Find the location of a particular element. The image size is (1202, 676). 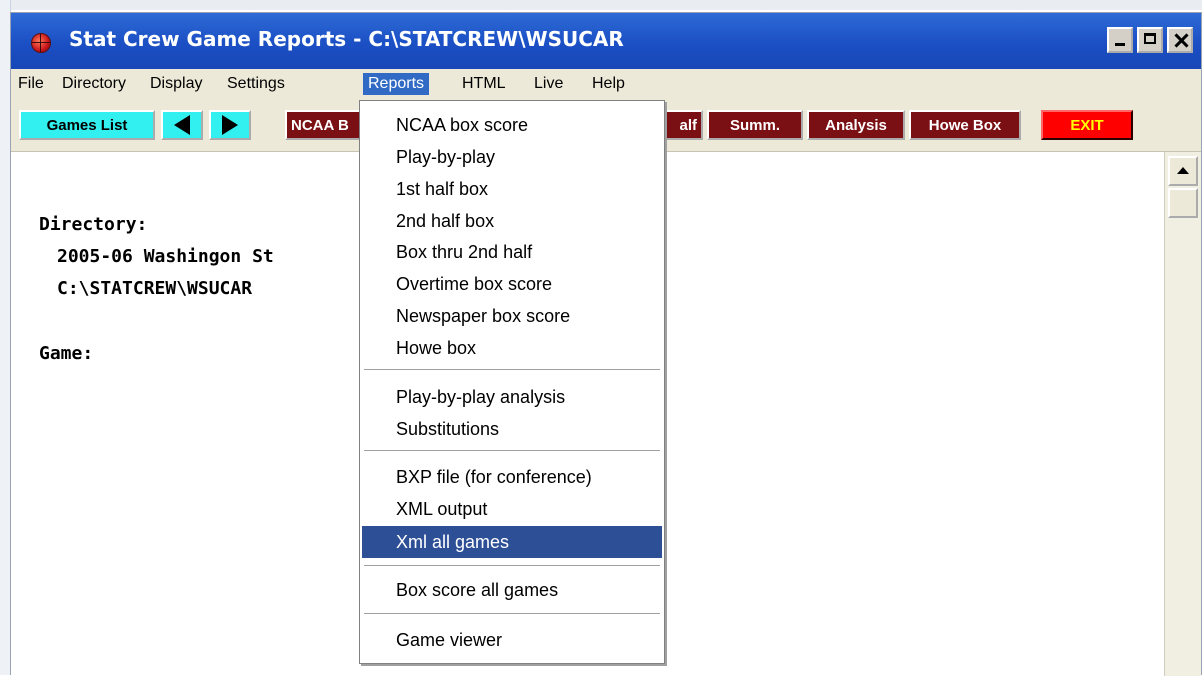

menu-item-box-thru-2nd-half: Box thru 2nd half is located at coordinates (512, 252).